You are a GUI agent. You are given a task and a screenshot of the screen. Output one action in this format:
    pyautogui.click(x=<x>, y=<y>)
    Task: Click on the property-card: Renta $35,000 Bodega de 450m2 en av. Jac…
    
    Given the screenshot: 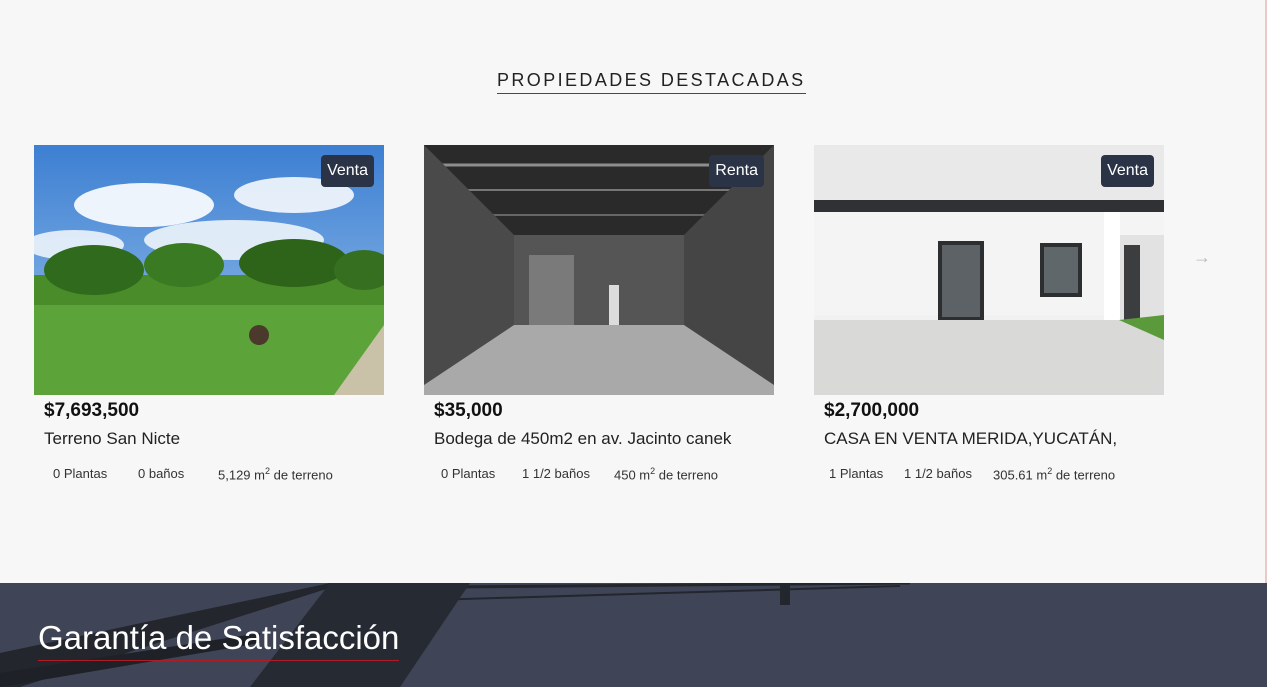 What is the action you would take?
    pyautogui.click(x=599, y=313)
    